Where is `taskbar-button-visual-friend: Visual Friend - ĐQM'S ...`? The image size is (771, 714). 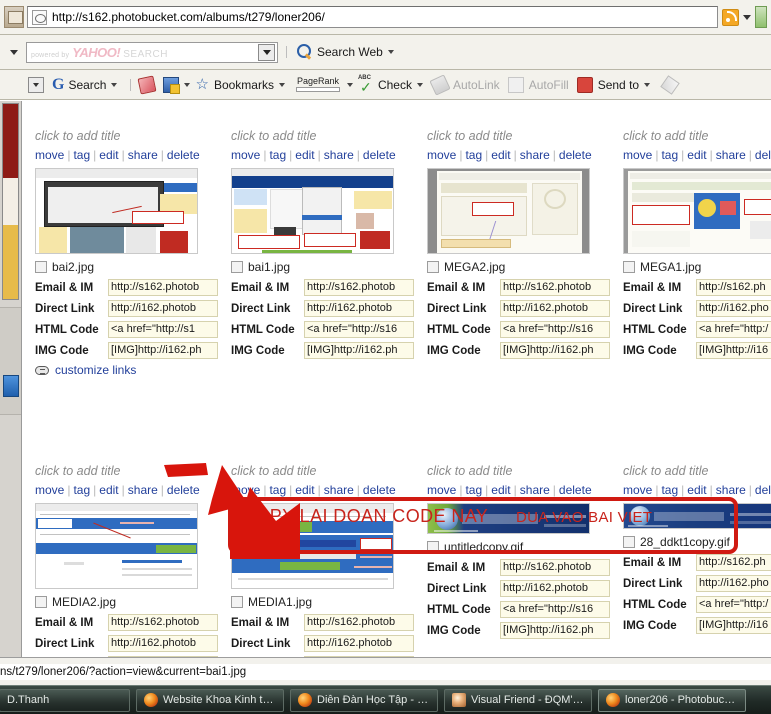
taskbar-button-visual-friend: Visual Friend - ĐQM'S ... is located at coordinates (518, 700).